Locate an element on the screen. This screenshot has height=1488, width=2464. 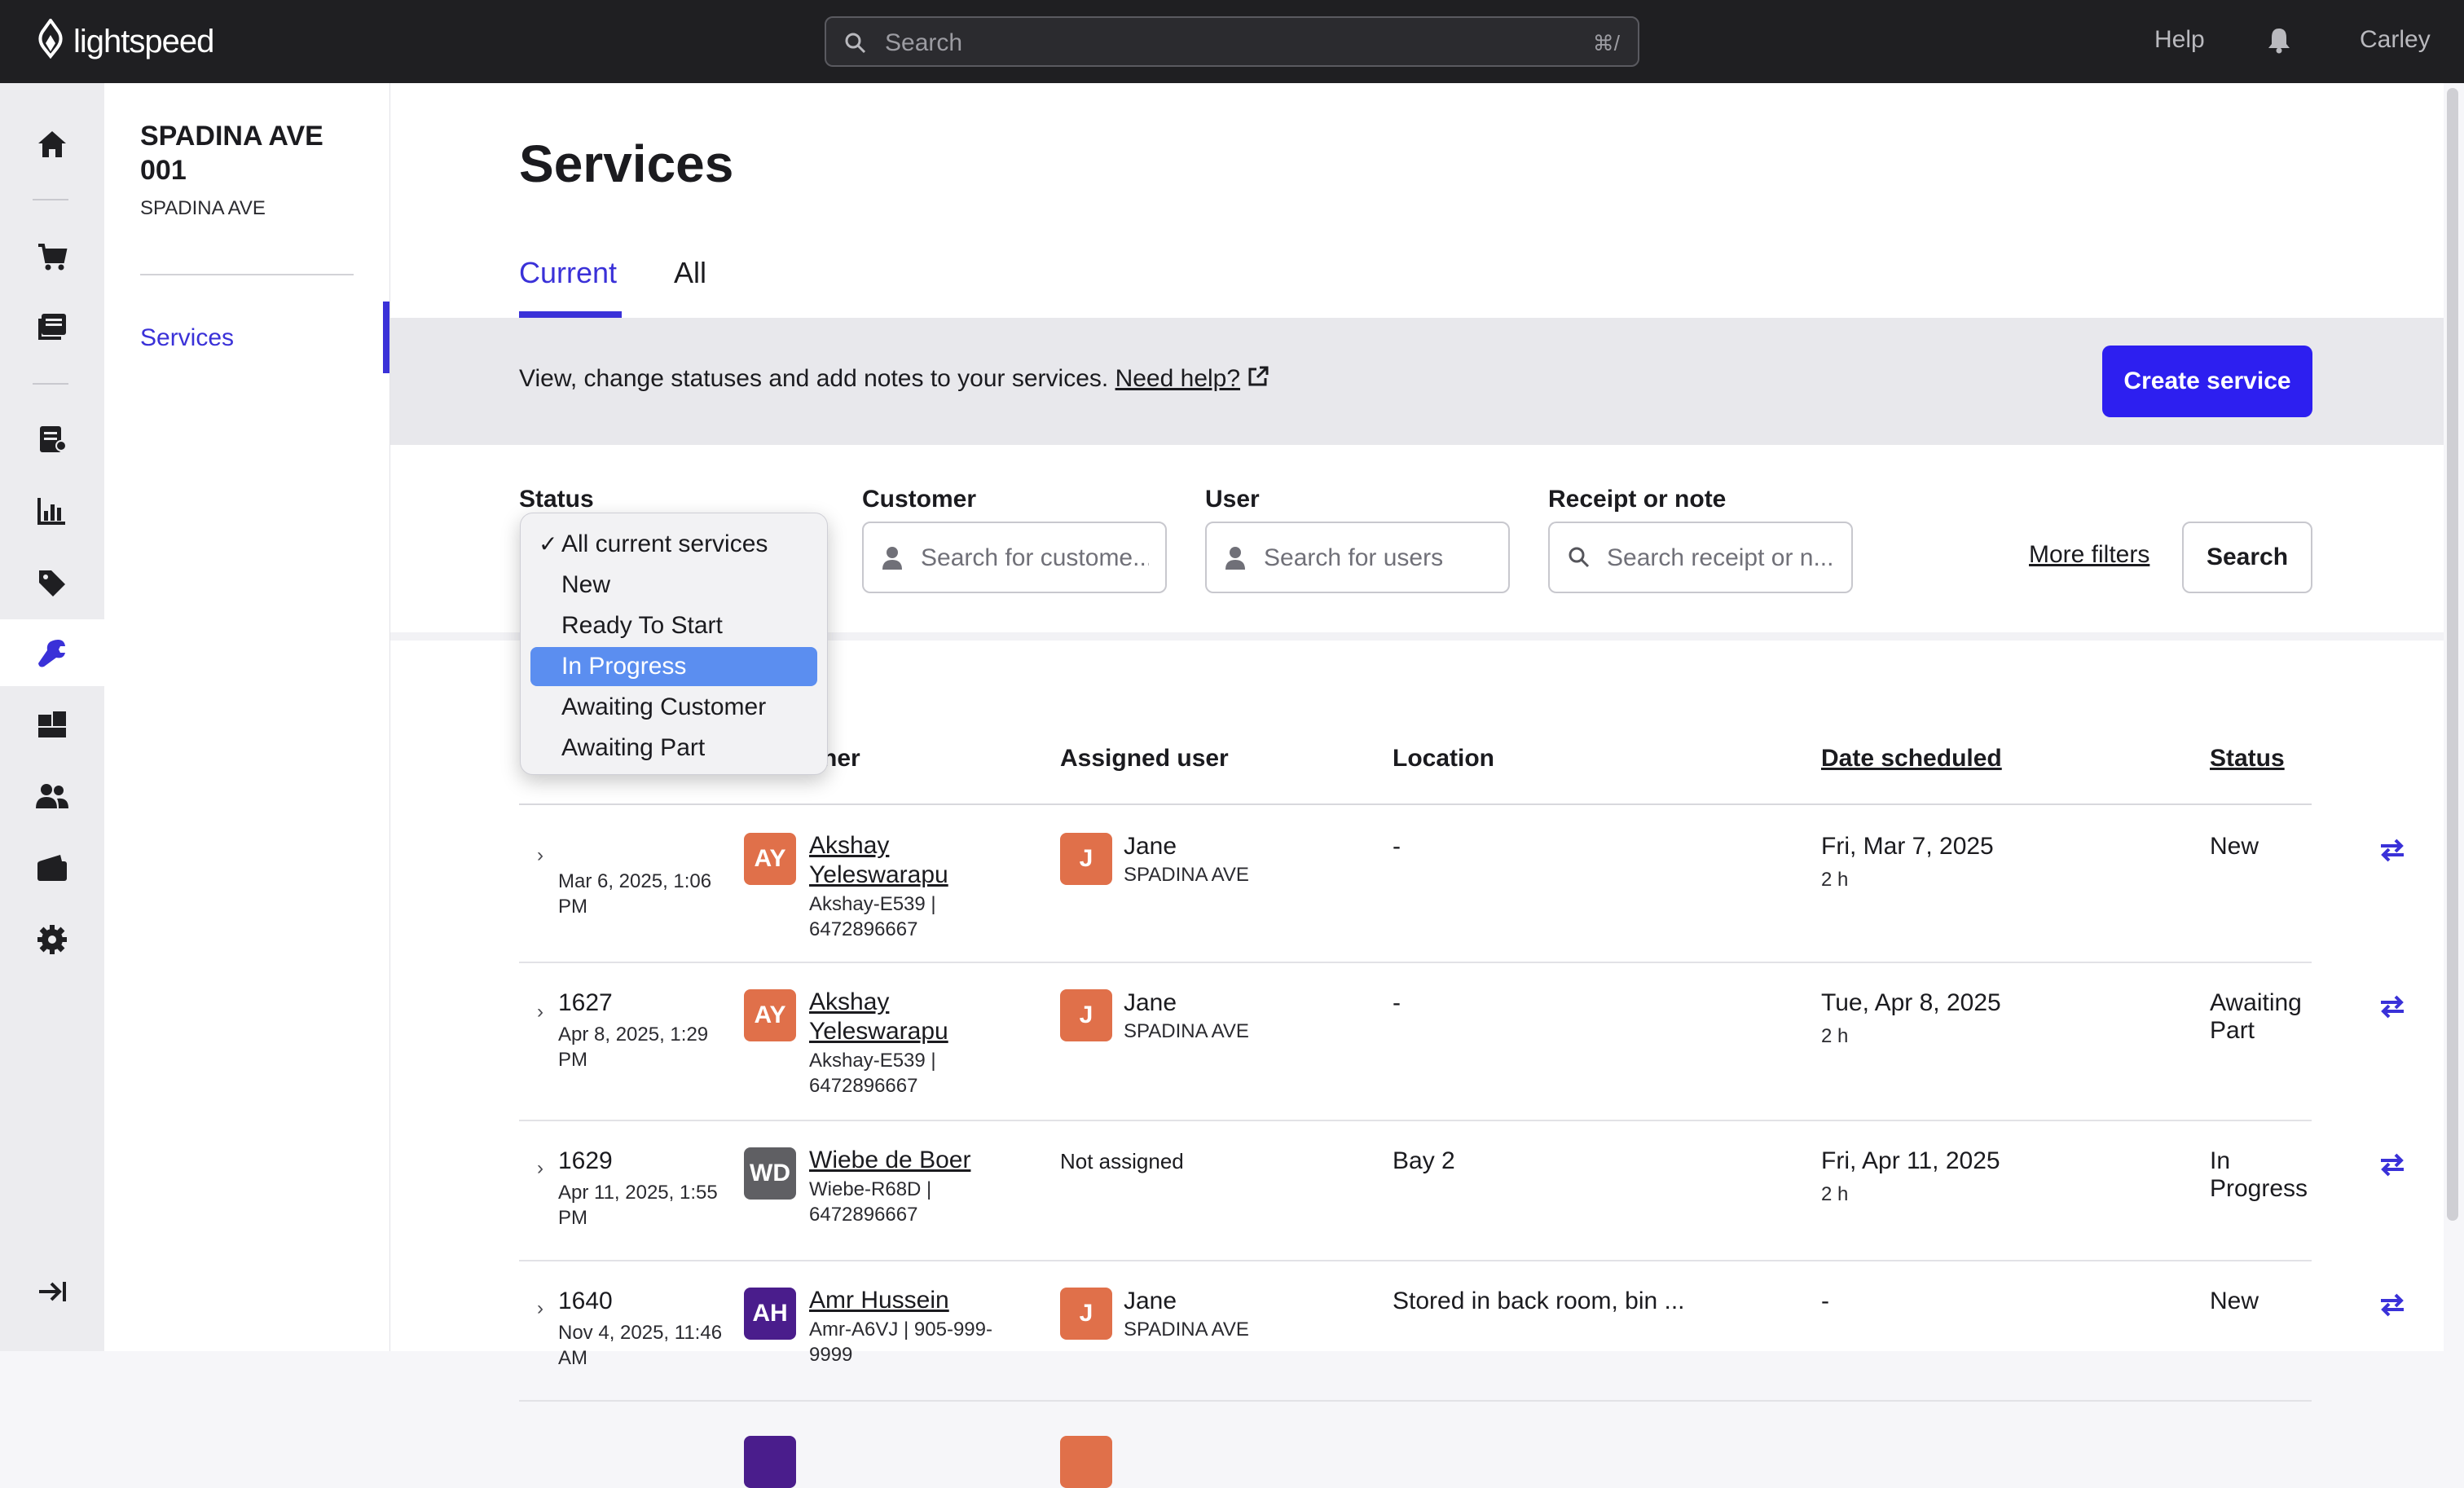
nav-sales is located at coordinates (52, 256).